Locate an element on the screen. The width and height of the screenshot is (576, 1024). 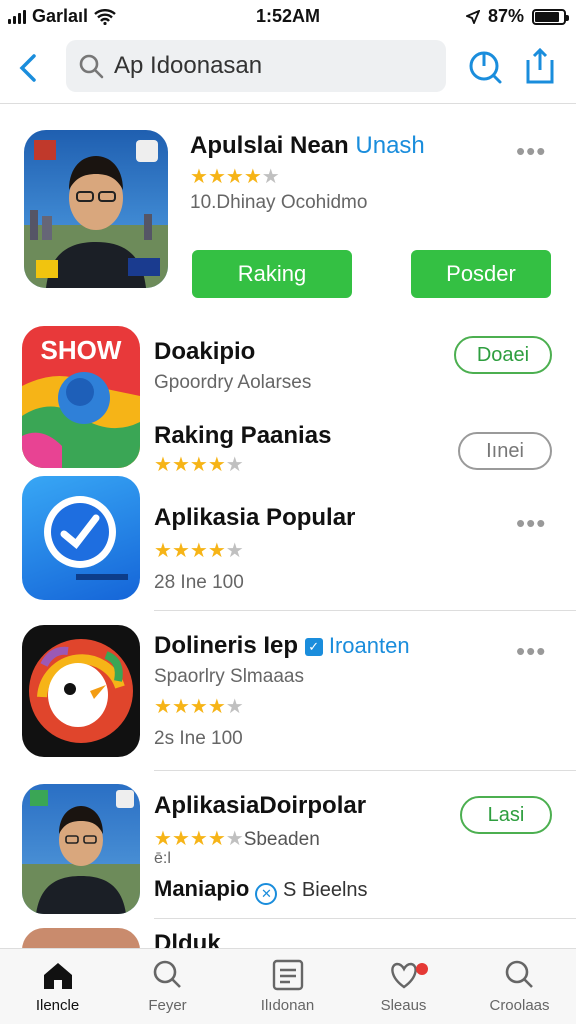
post-button: Posder is located at coordinates (481, 274).